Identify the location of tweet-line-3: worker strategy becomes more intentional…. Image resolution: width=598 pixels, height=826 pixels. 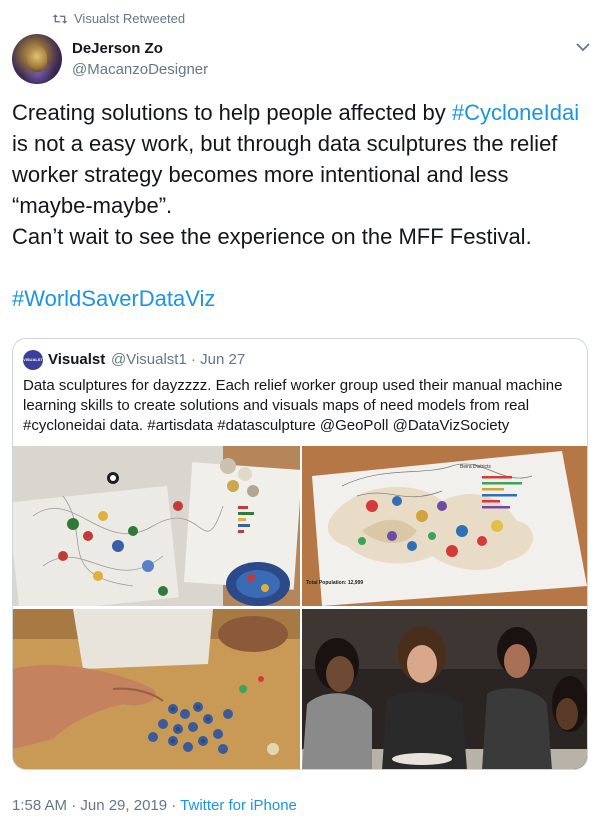
(260, 174).